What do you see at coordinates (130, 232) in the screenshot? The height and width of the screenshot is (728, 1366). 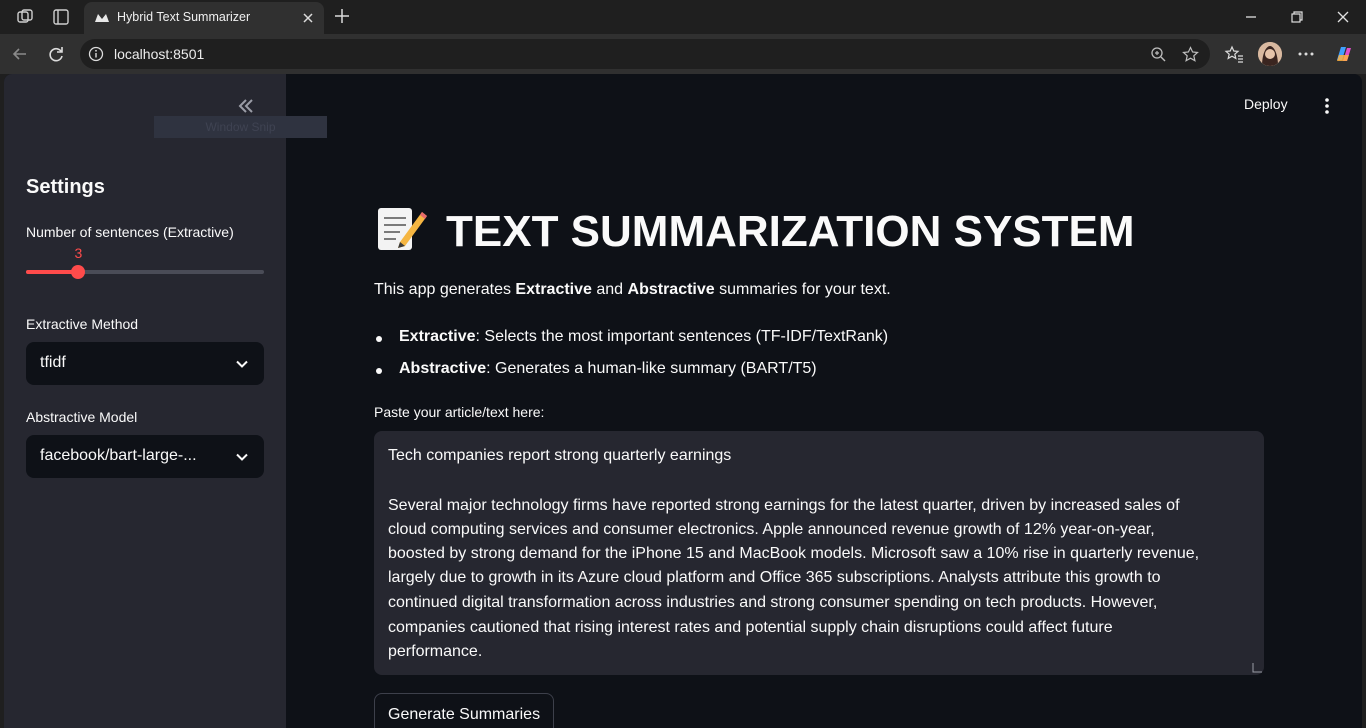 I see `slider-label: Number of sentences (Extractive)` at bounding box center [130, 232].